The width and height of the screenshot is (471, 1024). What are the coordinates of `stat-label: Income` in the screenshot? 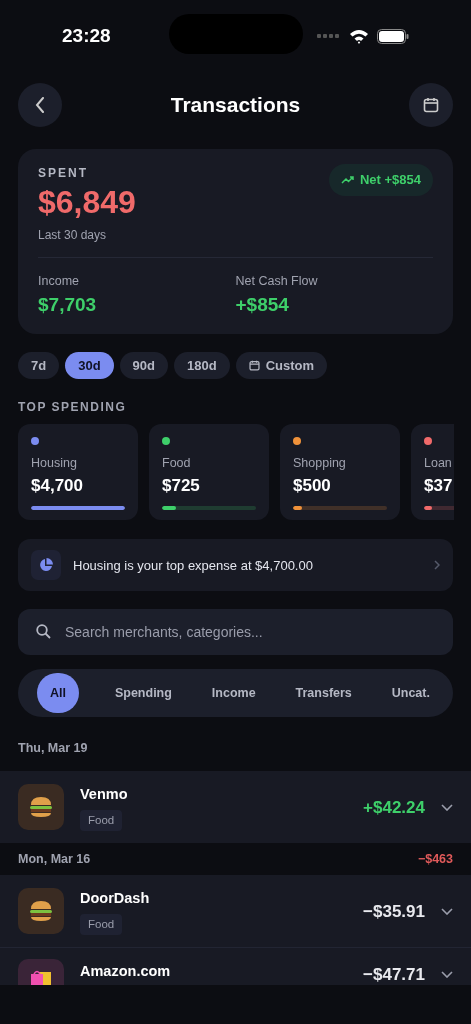 It's located at (59, 281).